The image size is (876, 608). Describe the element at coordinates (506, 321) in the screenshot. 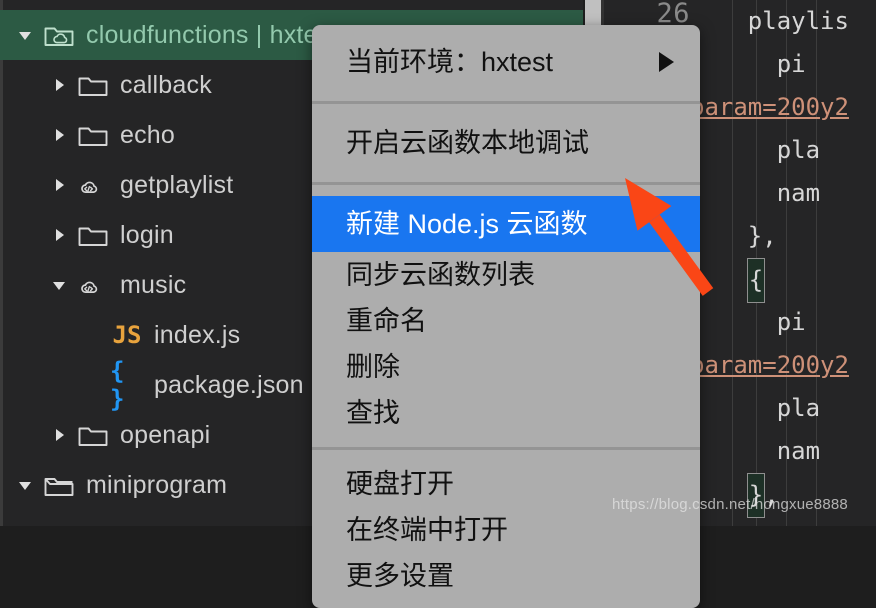

I see `menu-item--: 重命名` at that location.